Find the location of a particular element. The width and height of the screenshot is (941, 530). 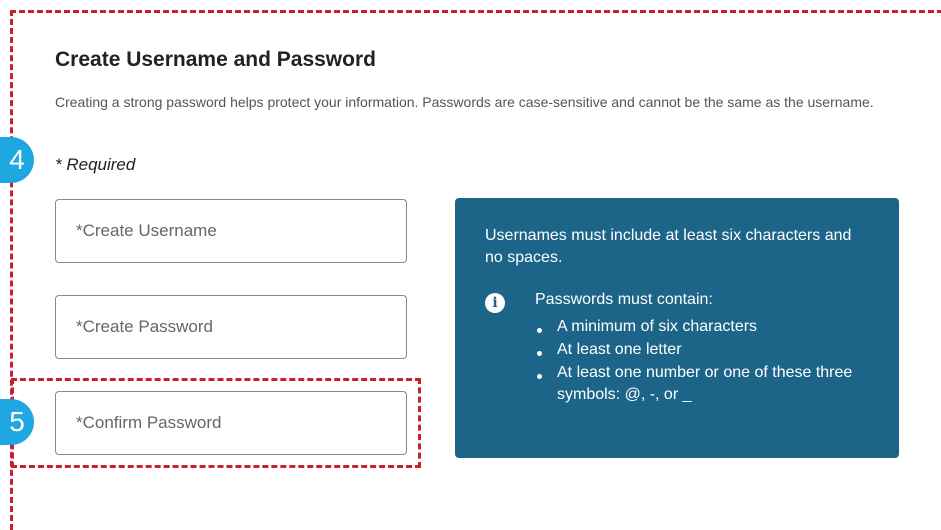

page-title: Create Username and Password is located at coordinates (215, 59).